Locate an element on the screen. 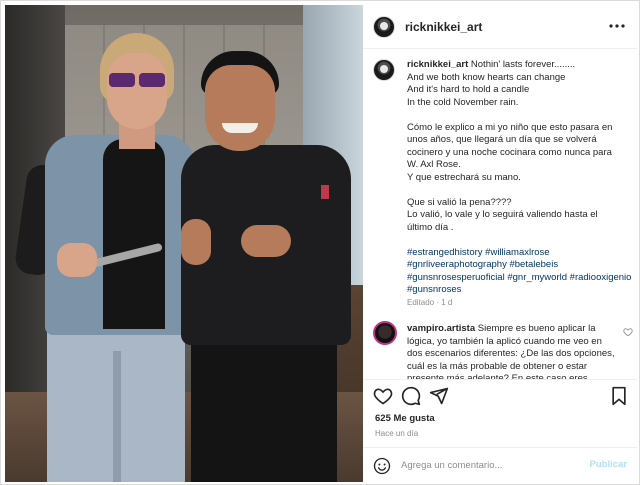 The width and height of the screenshot is (640, 485). hashtag-link: #gnrliveeraphotography is located at coordinates (457, 264).